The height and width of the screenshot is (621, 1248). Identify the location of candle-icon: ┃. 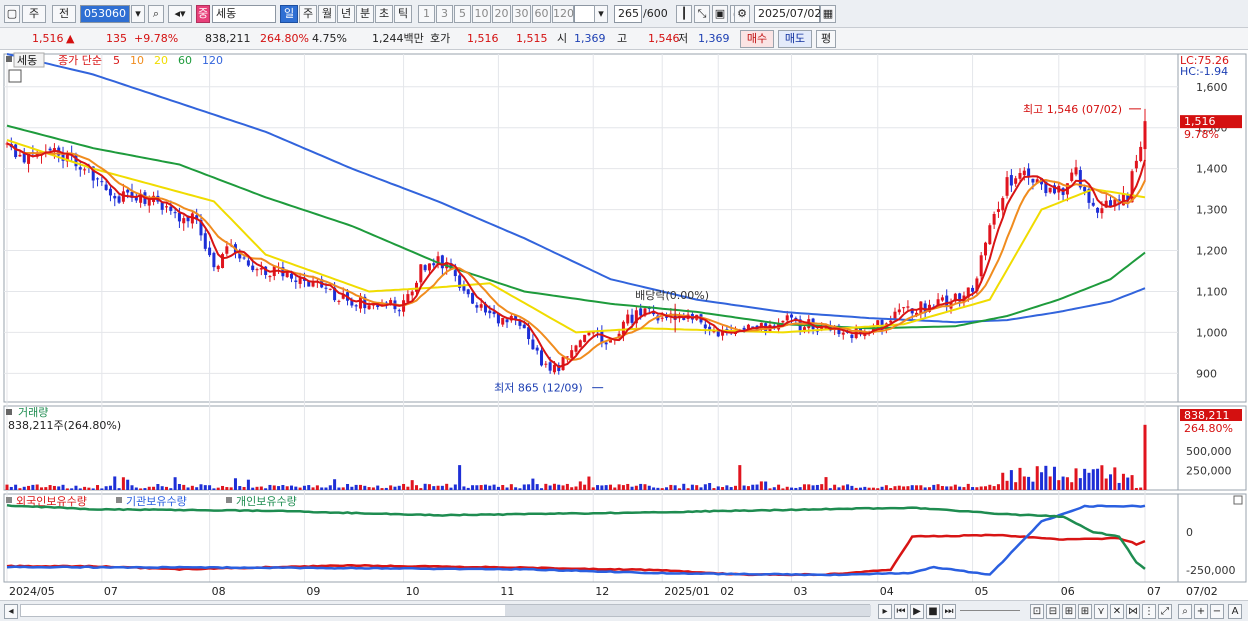
(684, 14).